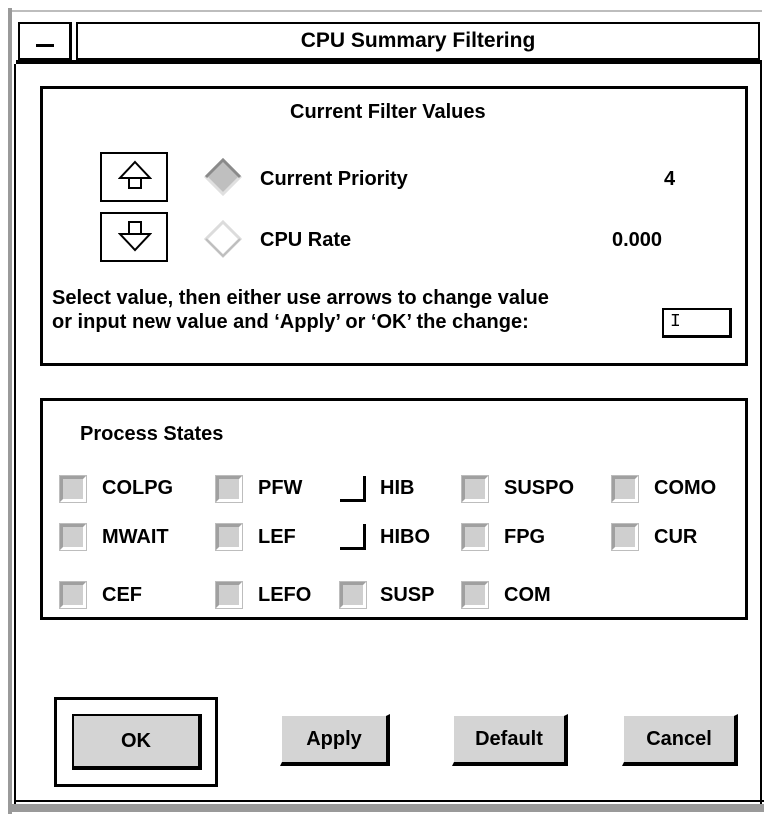 The image size is (765, 822). What do you see at coordinates (334, 179) in the screenshot?
I see `current-priority-label: Current Priority` at bounding box center [334, 179].